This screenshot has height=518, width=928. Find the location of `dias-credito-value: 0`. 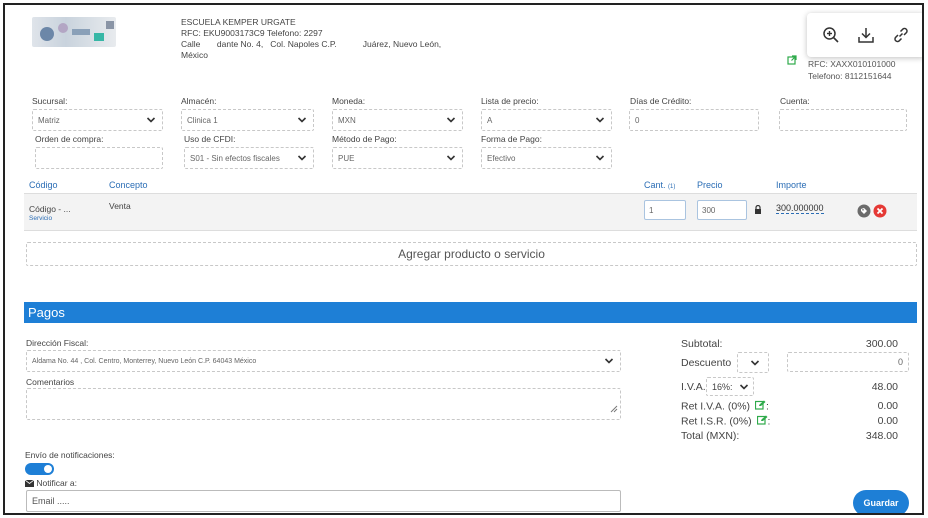

dias-credito-value: 0 is located at coordinates (637, 120).